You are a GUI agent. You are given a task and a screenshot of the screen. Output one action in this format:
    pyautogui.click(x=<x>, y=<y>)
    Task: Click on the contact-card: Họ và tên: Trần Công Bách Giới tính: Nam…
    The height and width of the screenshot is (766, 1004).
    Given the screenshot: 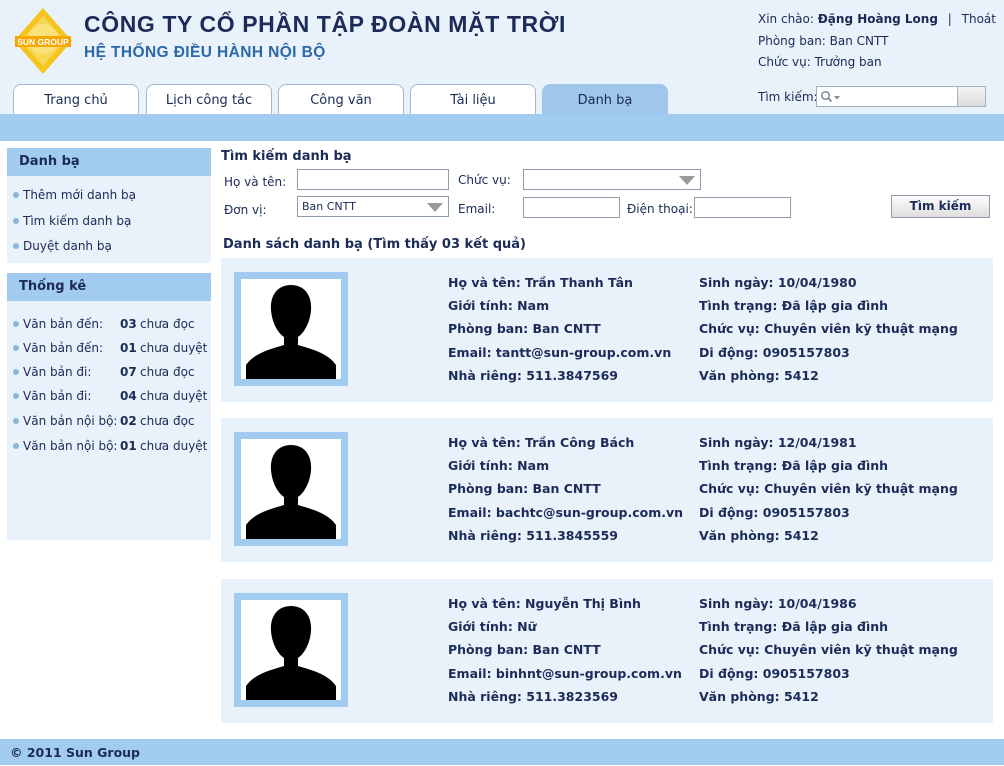 What is the action you would take?
    pyautogui.click(x=607, y=490)
    